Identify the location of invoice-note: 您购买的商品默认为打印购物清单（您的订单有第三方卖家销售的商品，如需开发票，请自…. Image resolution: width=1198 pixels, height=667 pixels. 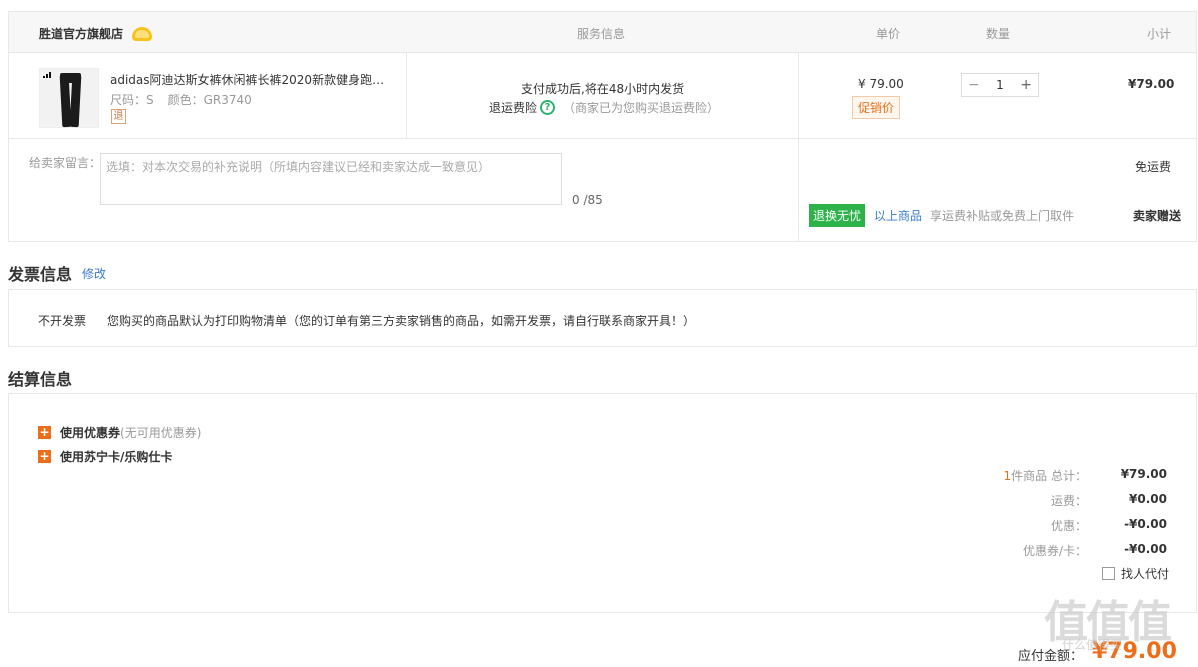
(401, 321).